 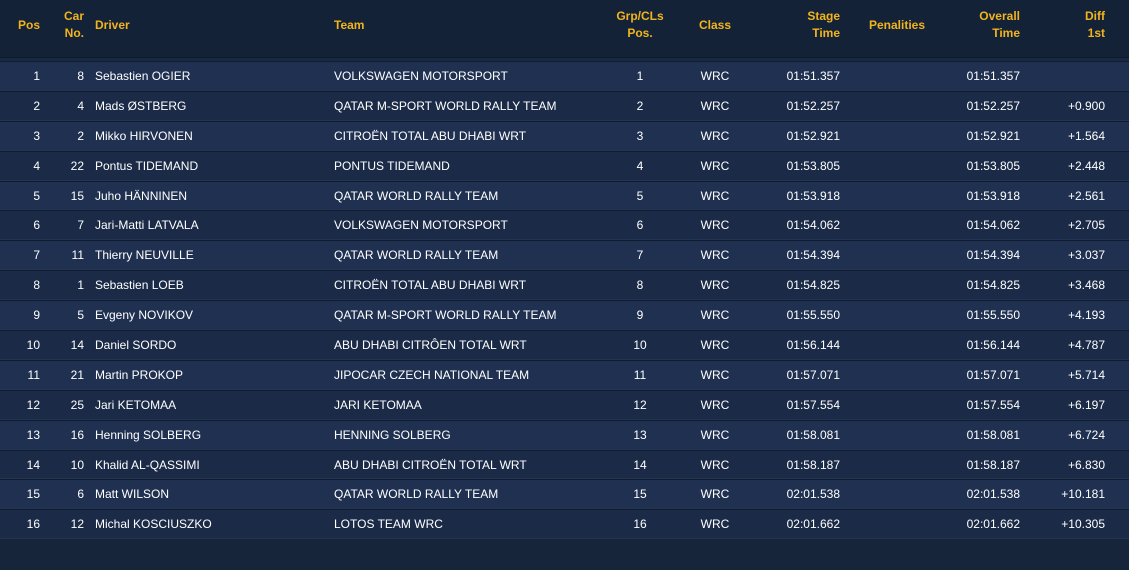 I want to click on cell-stage-time: 01:56.144, so click(x=813, y=345).